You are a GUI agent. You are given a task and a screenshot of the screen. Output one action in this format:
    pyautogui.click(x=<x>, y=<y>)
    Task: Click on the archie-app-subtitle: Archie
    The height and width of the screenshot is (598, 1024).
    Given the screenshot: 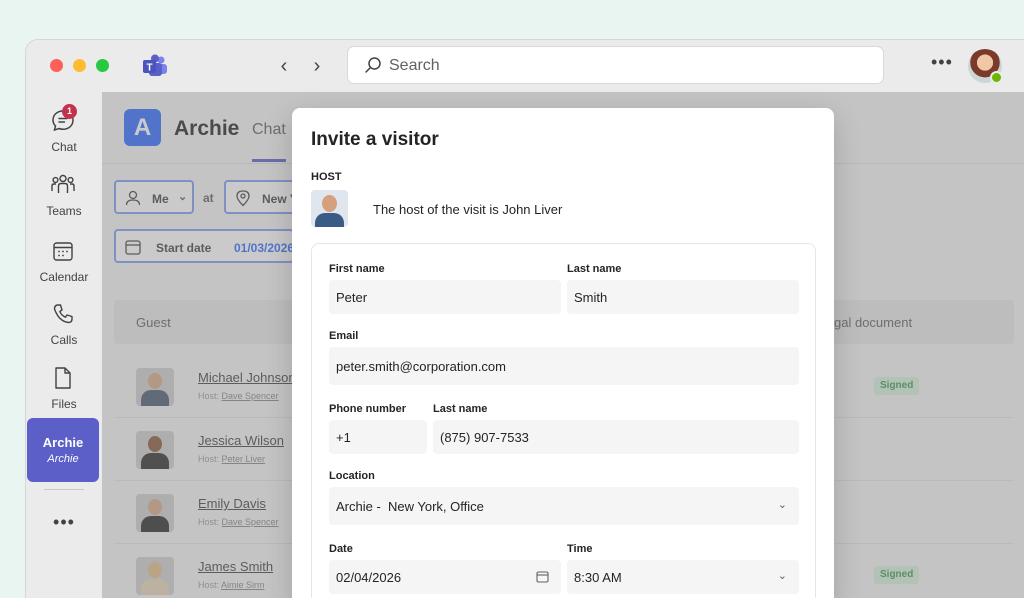 What is the action you would take?
    pyautogui.click(x=63, y=459)
    